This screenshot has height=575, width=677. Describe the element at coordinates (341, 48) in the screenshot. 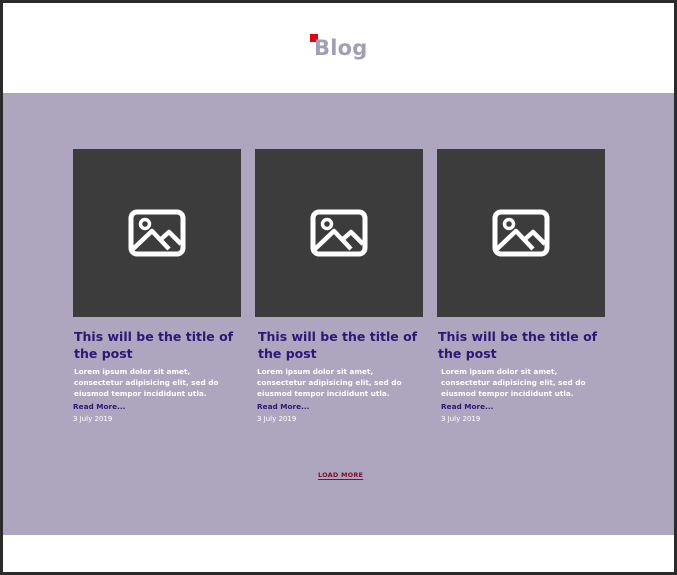

I see `page-title: Blog` at that location.